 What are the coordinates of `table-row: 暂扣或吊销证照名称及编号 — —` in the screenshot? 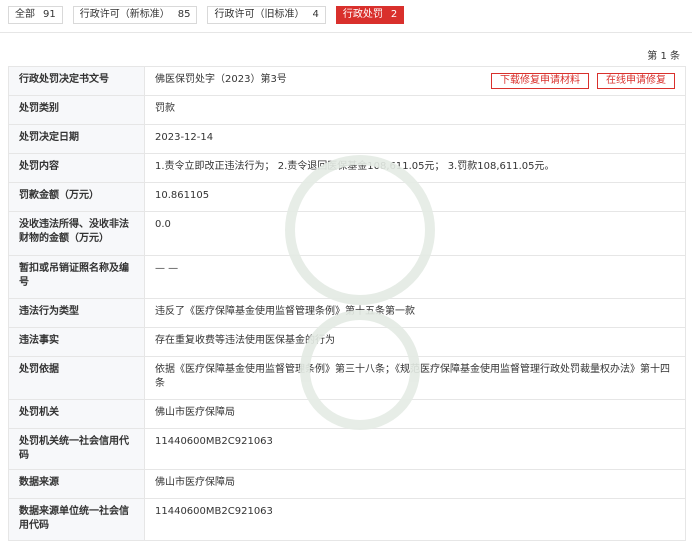 It's located at (347, 277).